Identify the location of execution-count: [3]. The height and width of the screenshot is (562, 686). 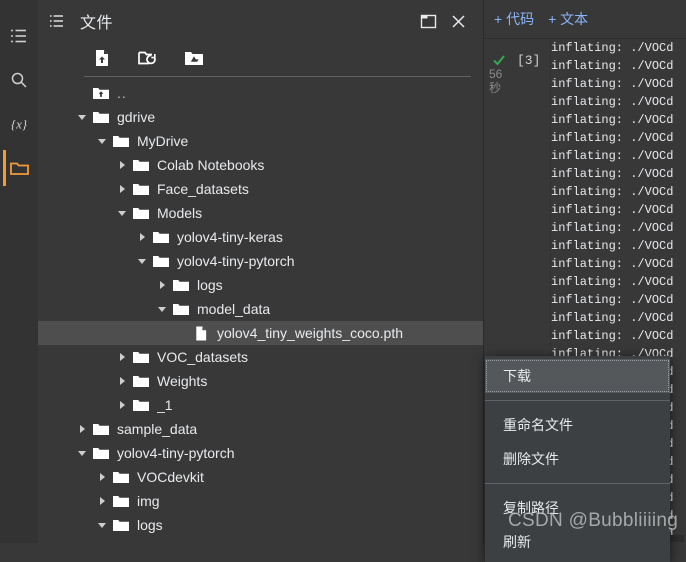
(529, 60).